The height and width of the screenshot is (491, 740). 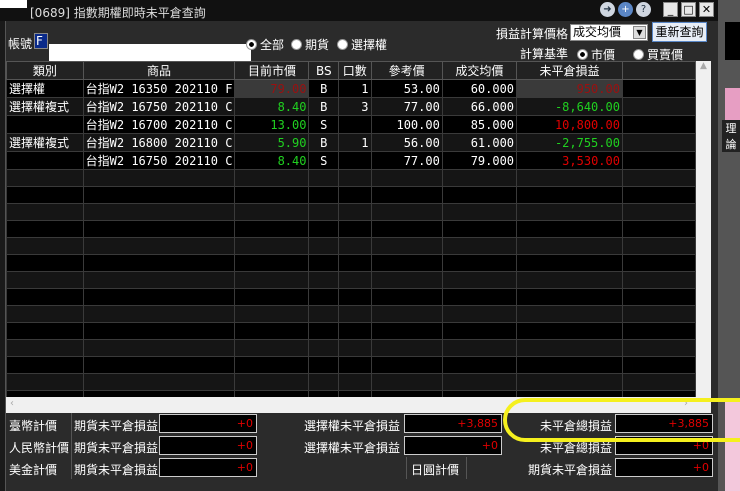 I want to click on column-header: BS, so click(x=324, y=70).